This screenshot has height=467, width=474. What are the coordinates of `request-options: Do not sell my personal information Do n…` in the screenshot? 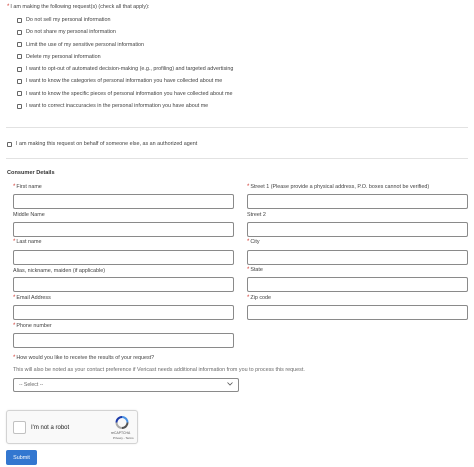 It's located at (125, 63).